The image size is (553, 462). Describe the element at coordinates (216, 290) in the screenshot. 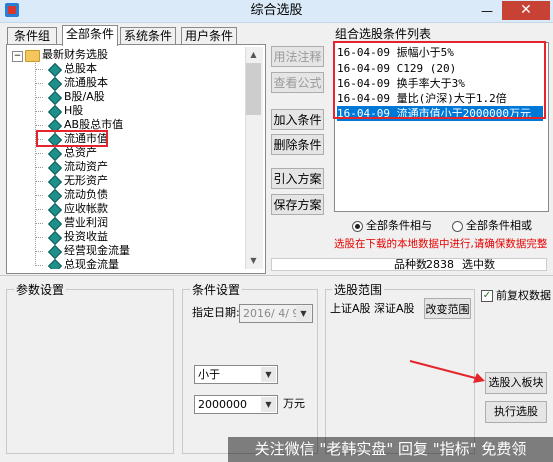

I see `condition-settings-label: 条件设置` at that location.